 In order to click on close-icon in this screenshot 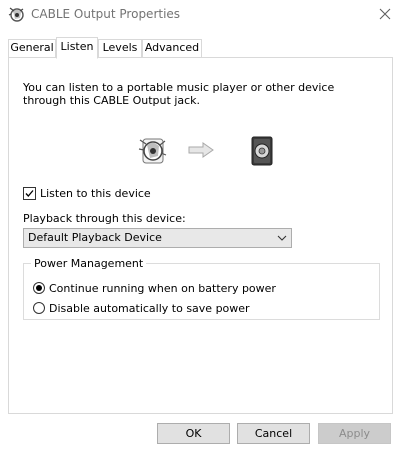, I will do `click(384, 14)`.